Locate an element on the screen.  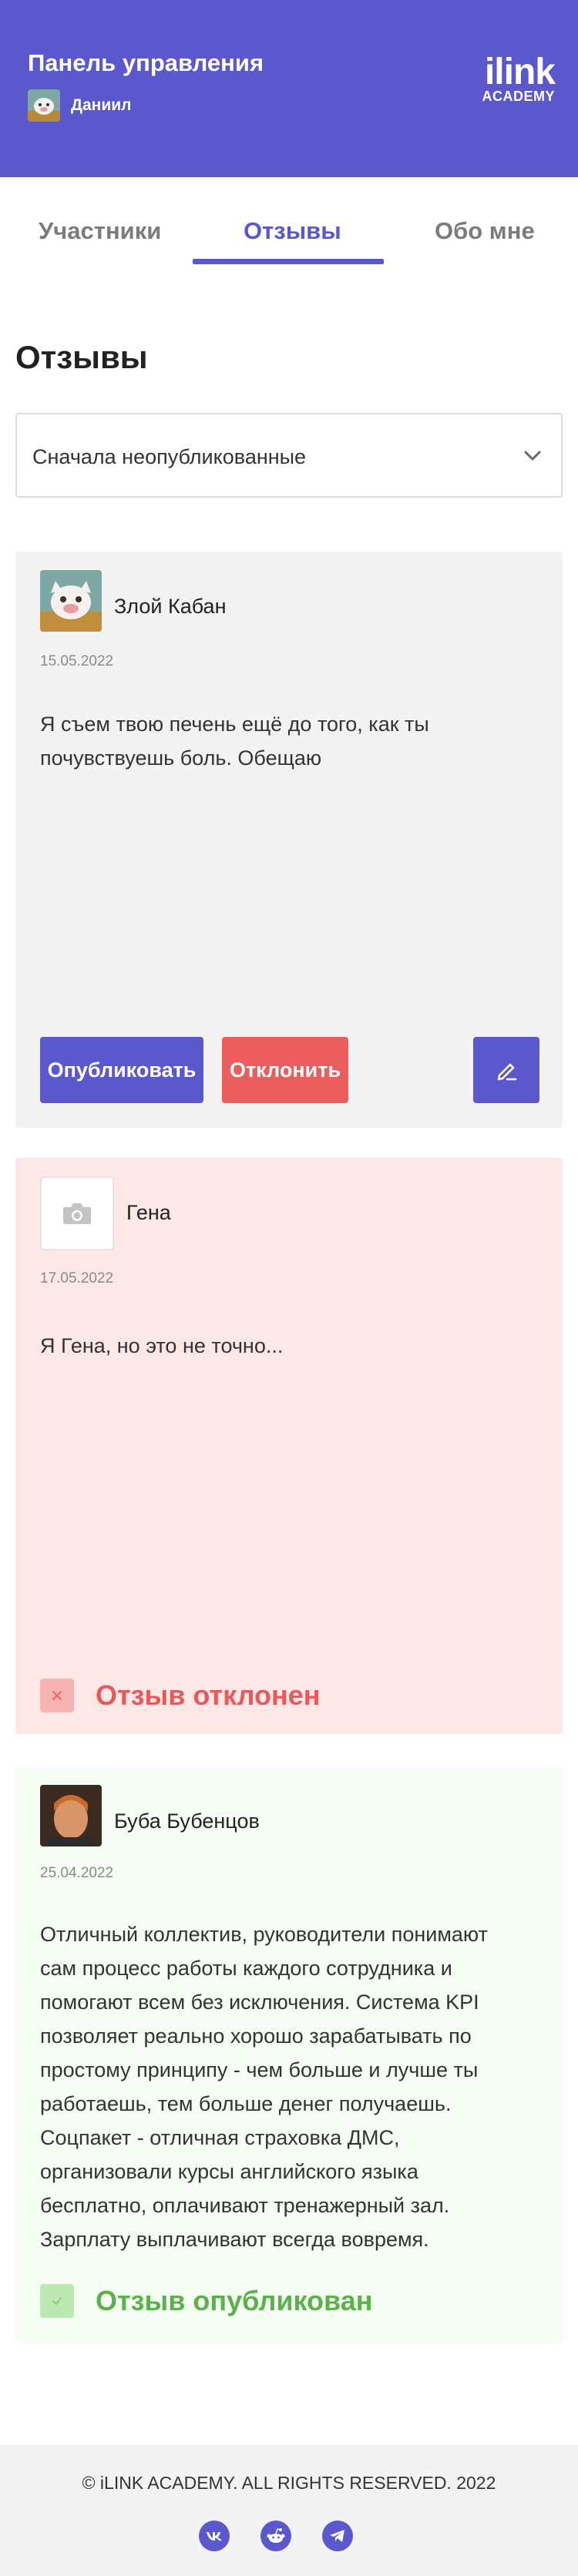
sort-select: Сначала неопубликованные is located at coordinates (289, 455).